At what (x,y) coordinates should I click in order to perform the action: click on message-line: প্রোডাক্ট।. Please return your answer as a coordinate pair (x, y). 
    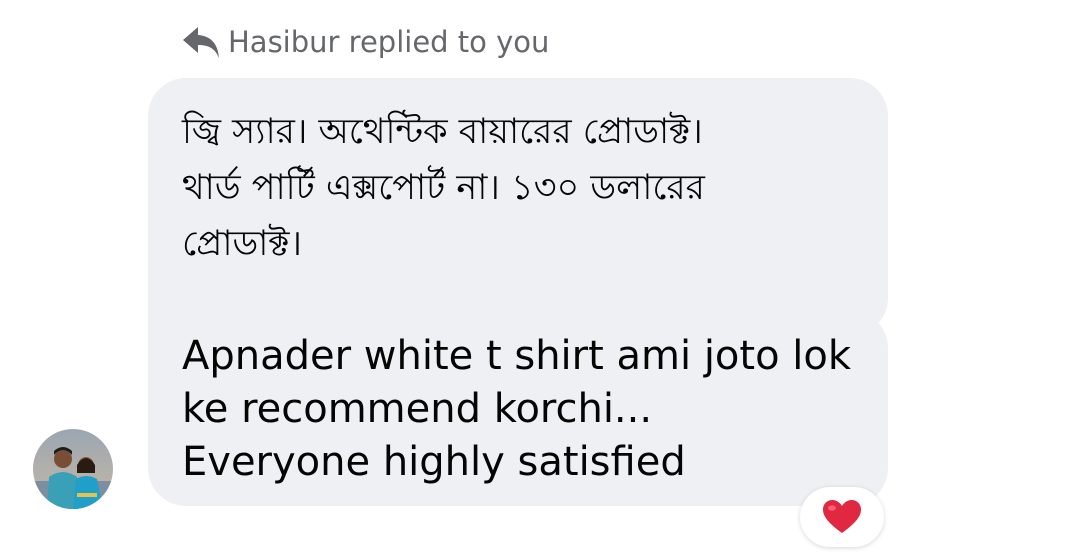
    Looking at the image, I should click on (242, 244).